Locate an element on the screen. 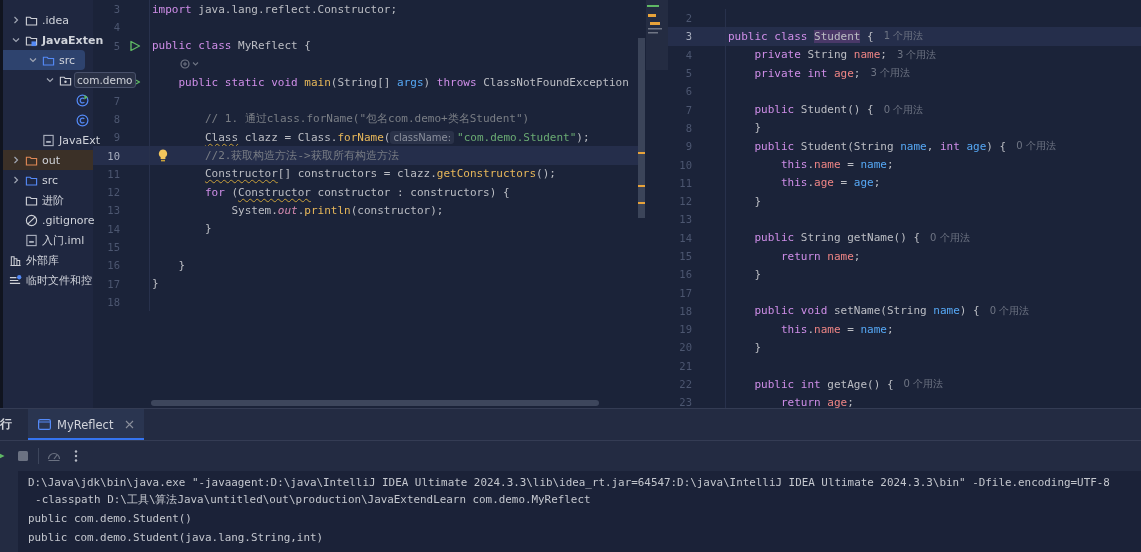  code-line: // 1. 通过class.forName("包名com.demo+类名Student") is located at coordinates (367, 119).